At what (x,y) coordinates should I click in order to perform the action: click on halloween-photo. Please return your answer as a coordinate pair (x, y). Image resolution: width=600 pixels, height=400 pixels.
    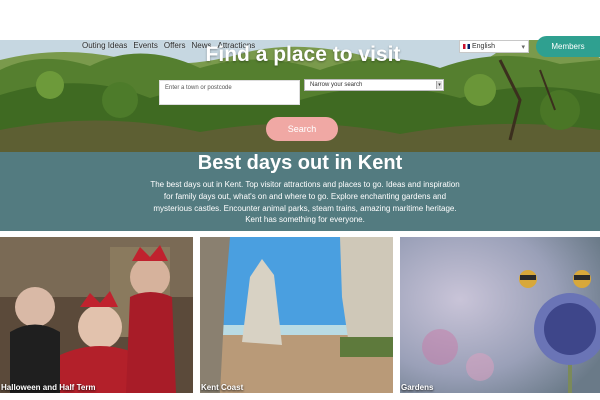
    Looking at the image, I should click on (96, 315).